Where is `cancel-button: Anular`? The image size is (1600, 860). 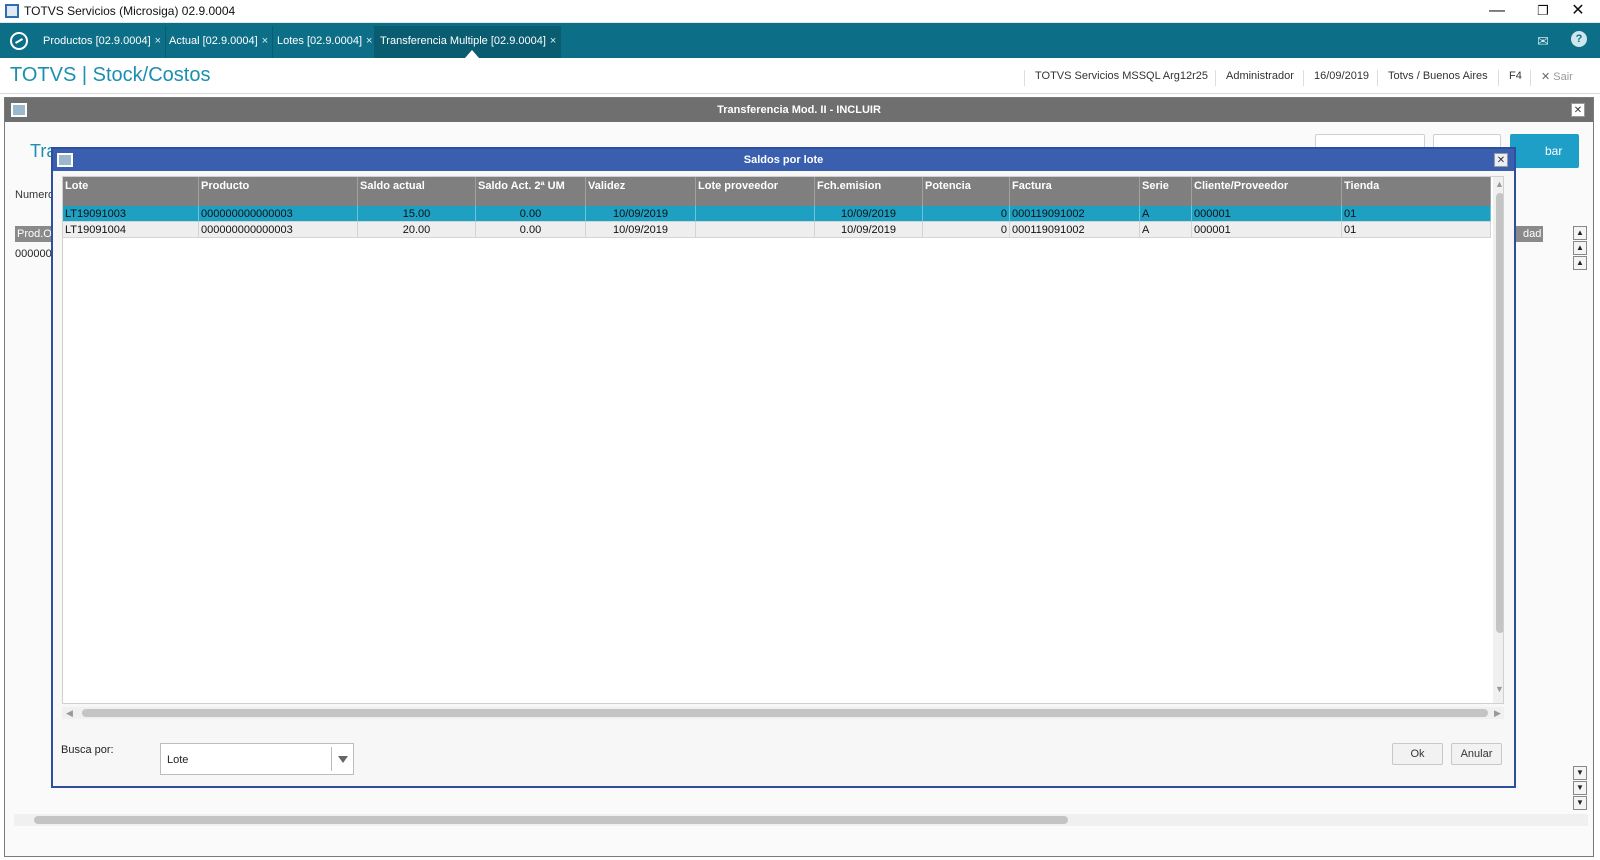 cancel-button: Anular is located at coordinates (1476, 754).